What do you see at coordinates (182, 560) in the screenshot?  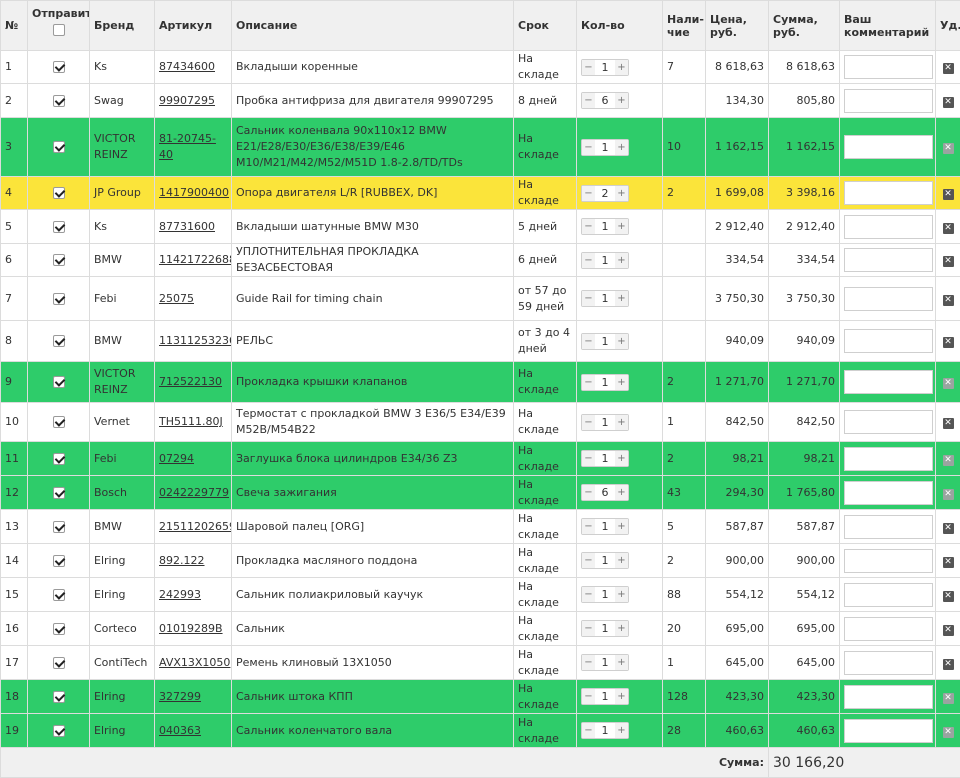 I see `article-link: 892.122` at bounding box center [182, 560].